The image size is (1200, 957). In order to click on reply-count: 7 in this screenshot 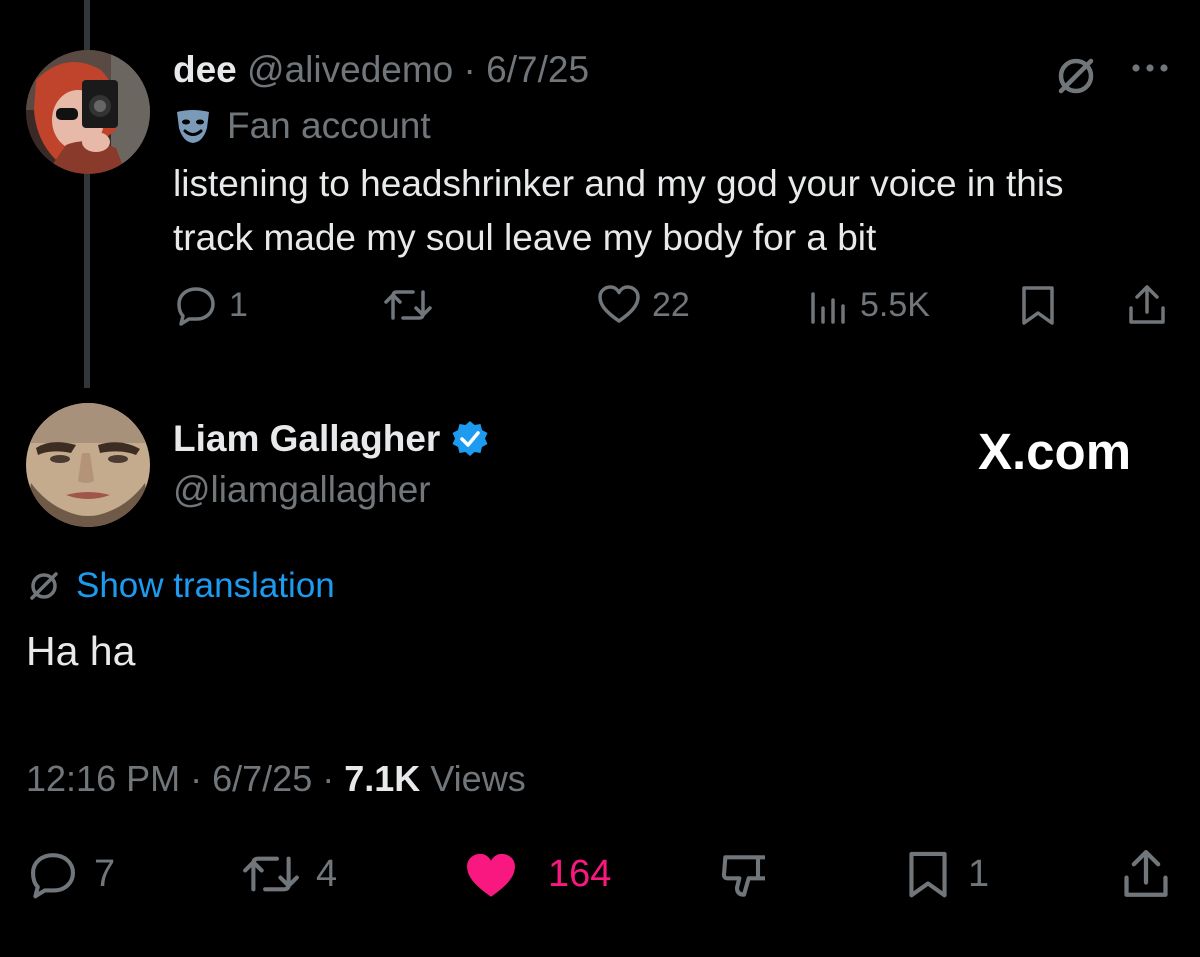, I will do `click(105, 873)`.